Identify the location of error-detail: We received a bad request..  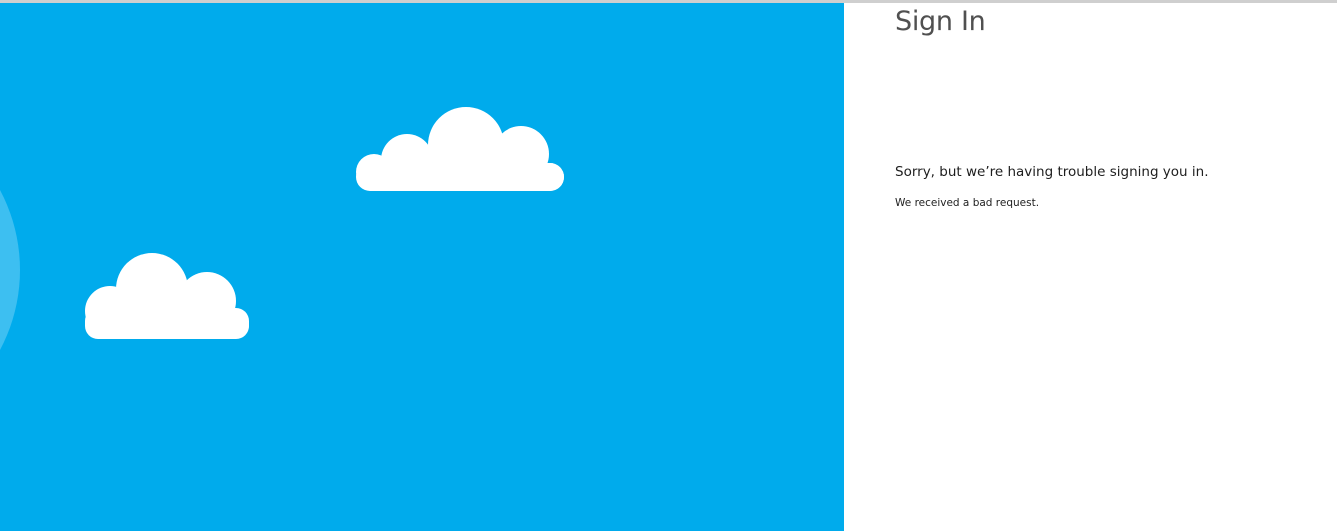
(967, 203).